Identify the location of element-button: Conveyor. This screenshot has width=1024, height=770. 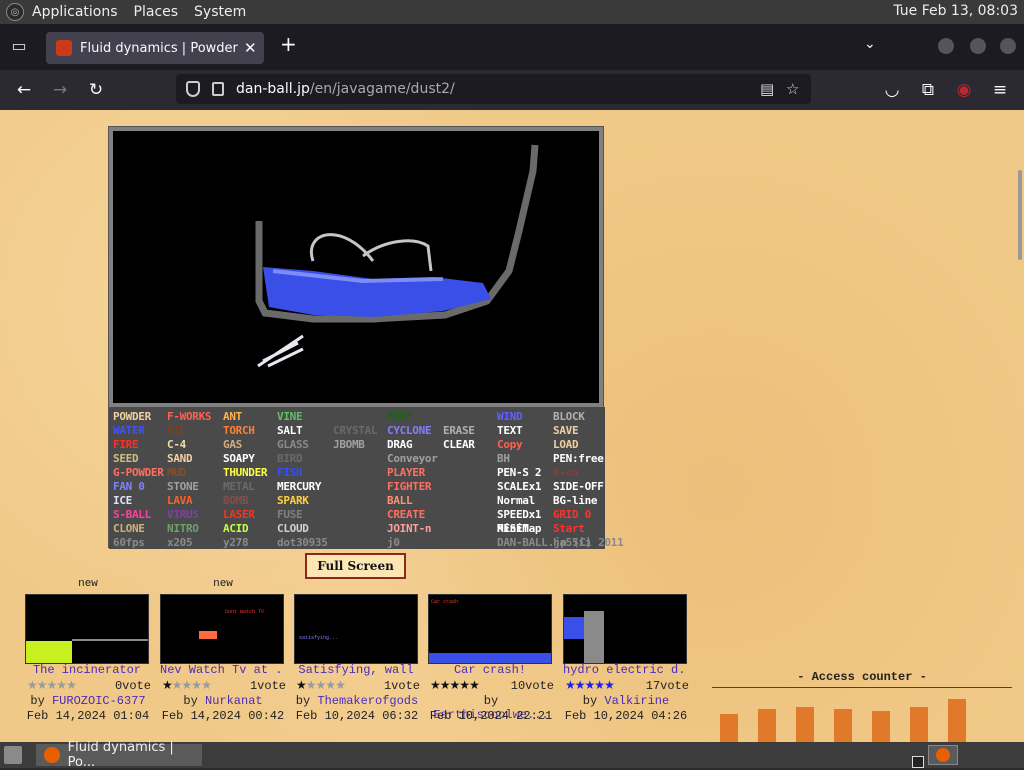
(412, 458).